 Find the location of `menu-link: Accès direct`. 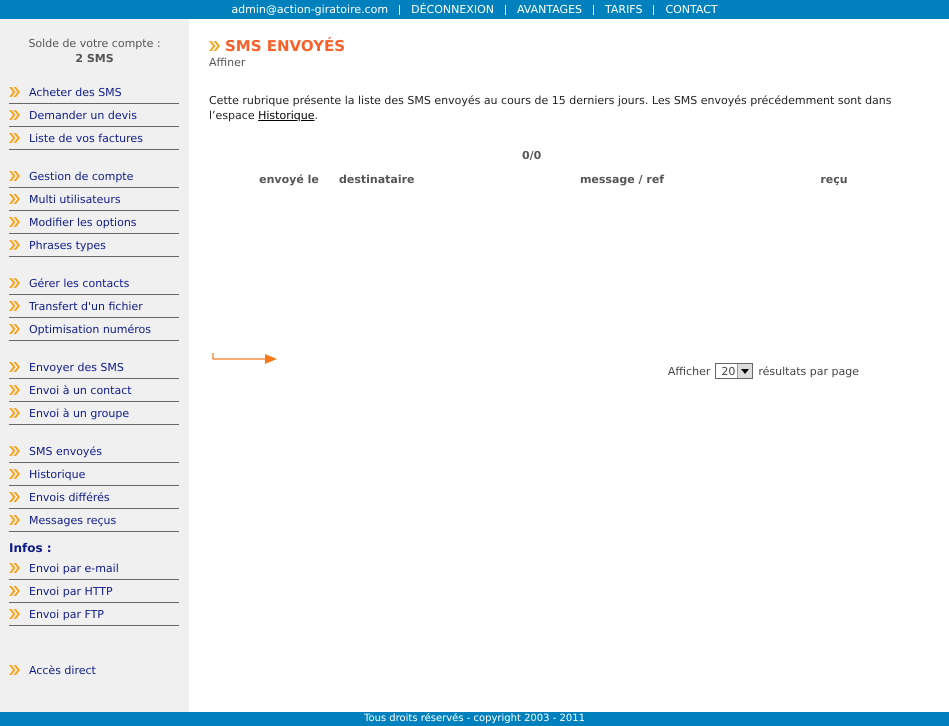

menu-link: Accès direct is located at coordinates (94, 670).